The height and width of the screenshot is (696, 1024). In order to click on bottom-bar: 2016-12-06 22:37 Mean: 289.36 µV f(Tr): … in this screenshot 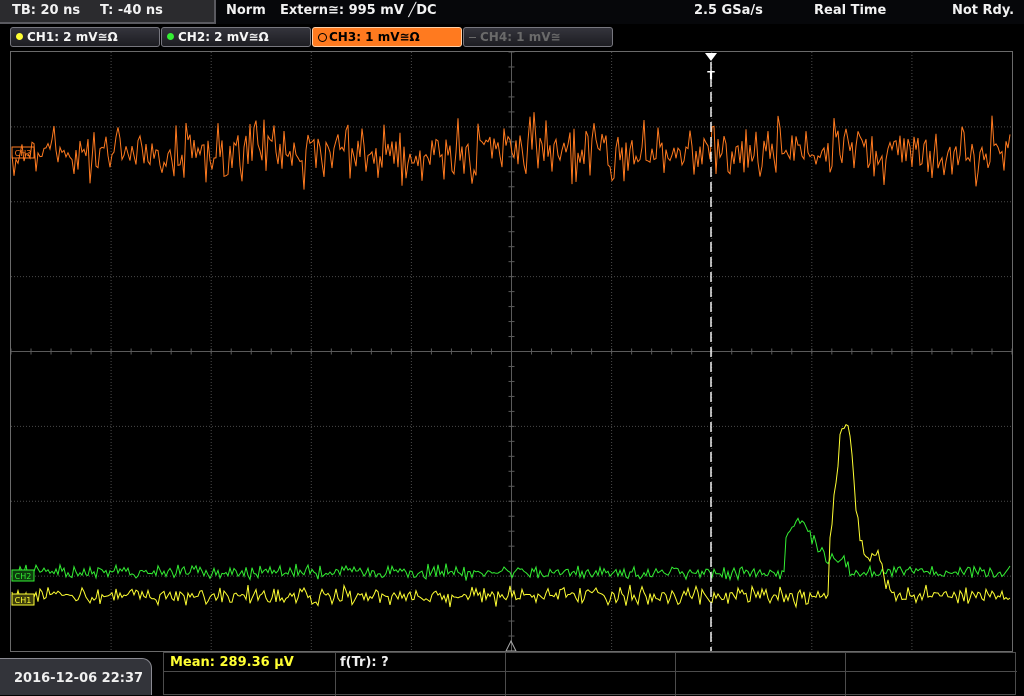, I will do `click(512, 674)`.